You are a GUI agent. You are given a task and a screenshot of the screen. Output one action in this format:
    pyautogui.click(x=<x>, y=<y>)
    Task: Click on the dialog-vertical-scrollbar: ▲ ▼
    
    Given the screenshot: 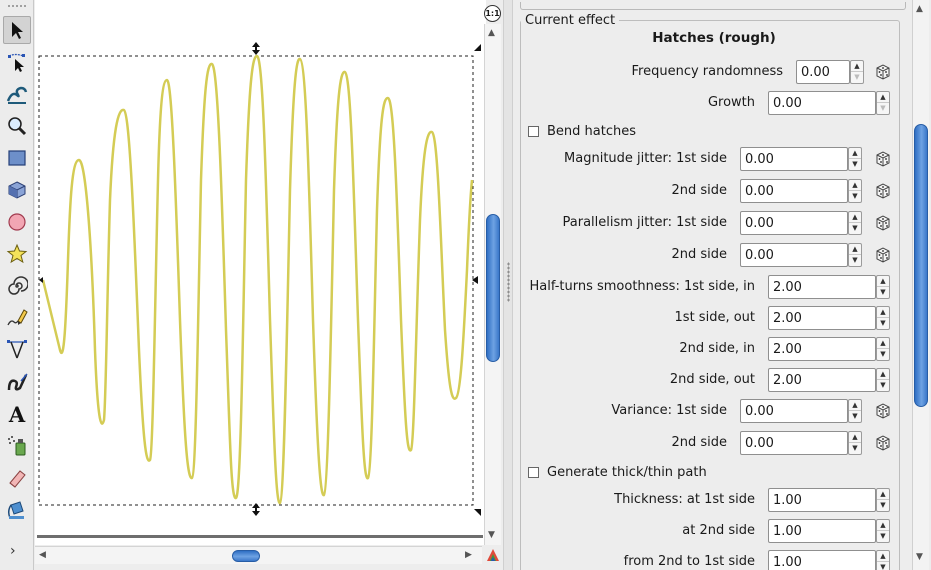 What is the action you would take?
    pyautogui.click(x=920, y=285)
    